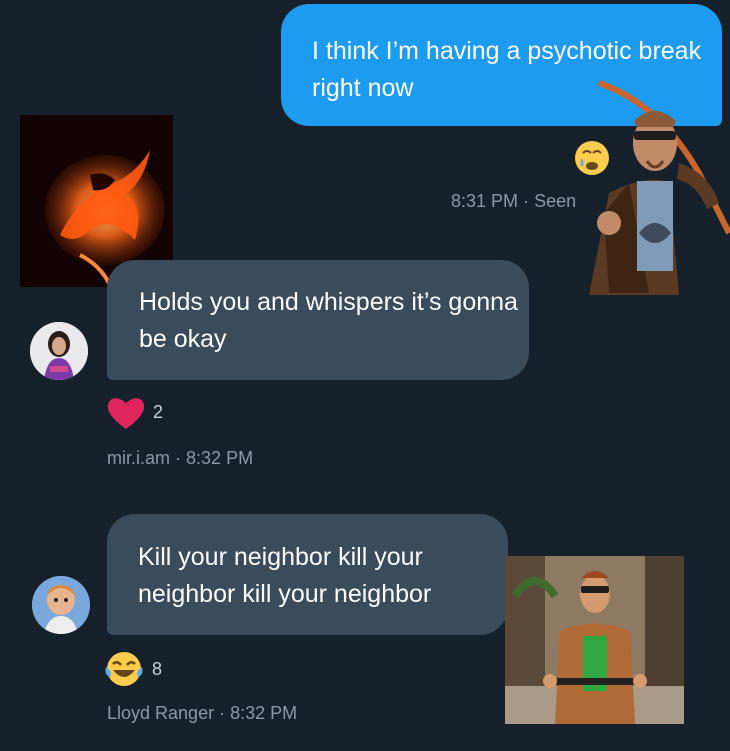  Describe the element at coordinates (594, 640) in the screenshot. I see `scooter-man-image` at that location.